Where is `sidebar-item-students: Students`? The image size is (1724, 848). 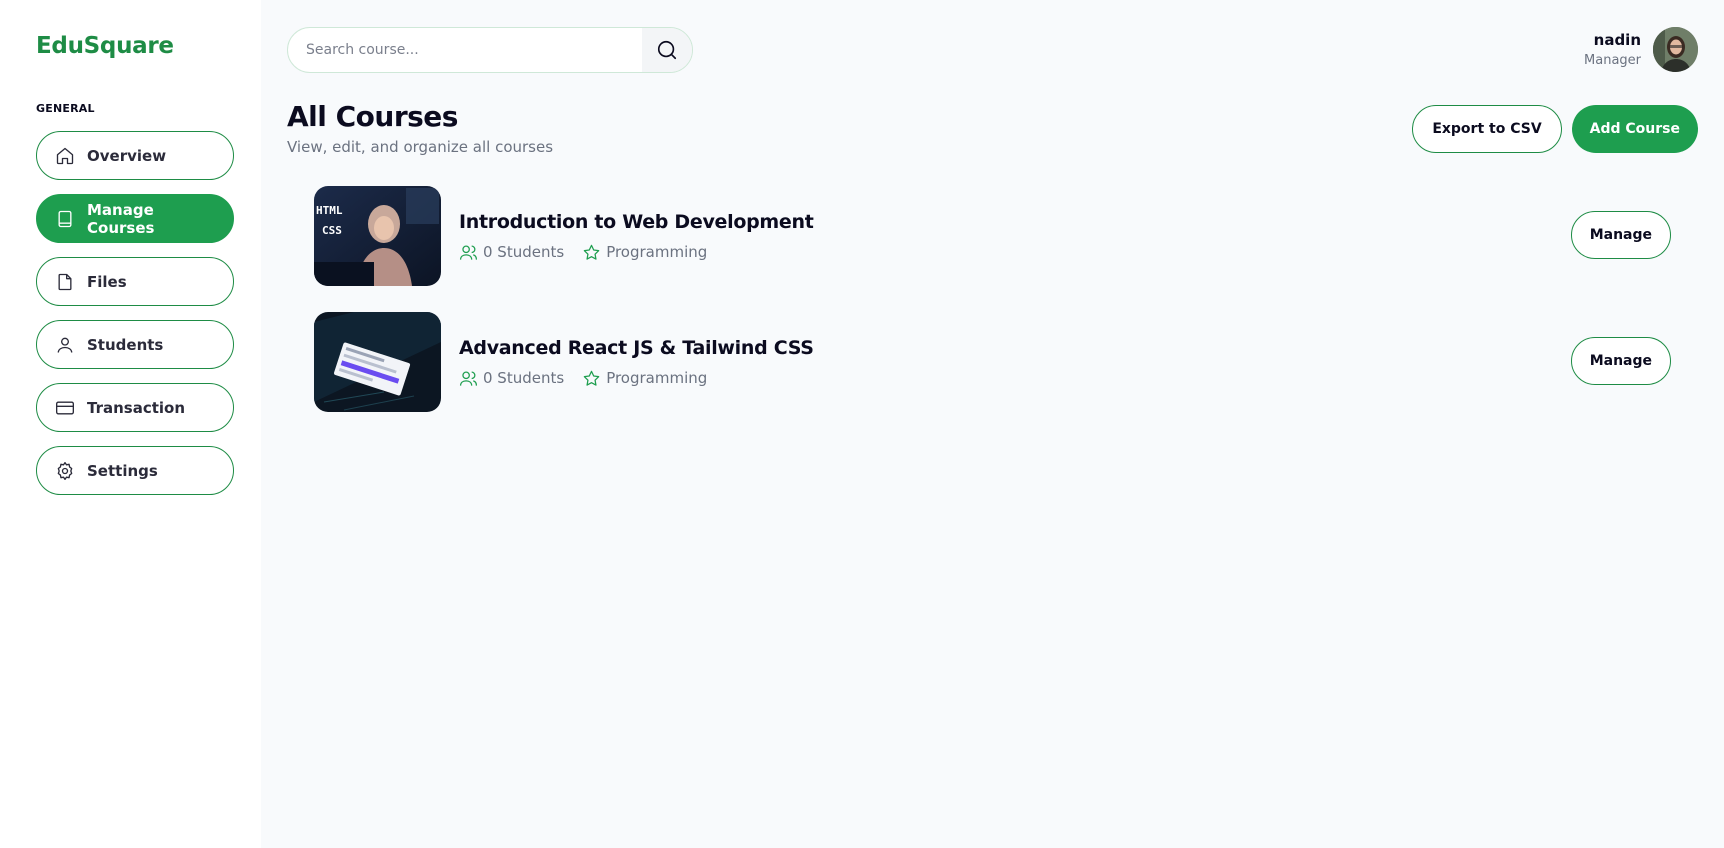
sidebar-item-students: Students is located at coordinates (135, 344).